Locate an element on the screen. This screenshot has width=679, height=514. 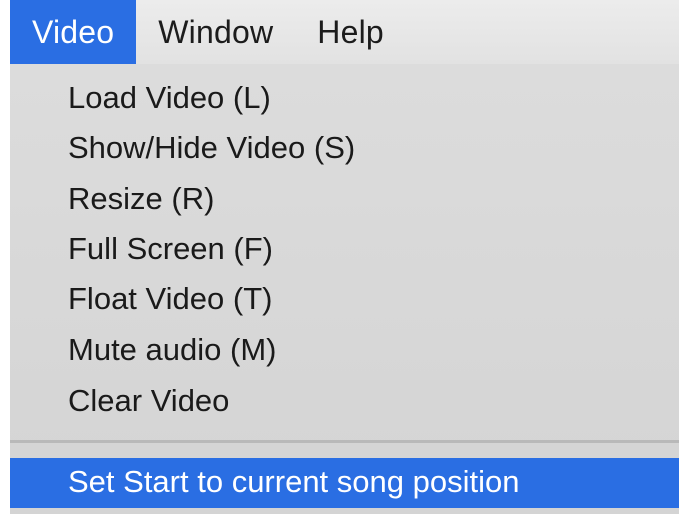
menu-item-full-screen: Full Screen (F) is located at coordinates (170, 249).